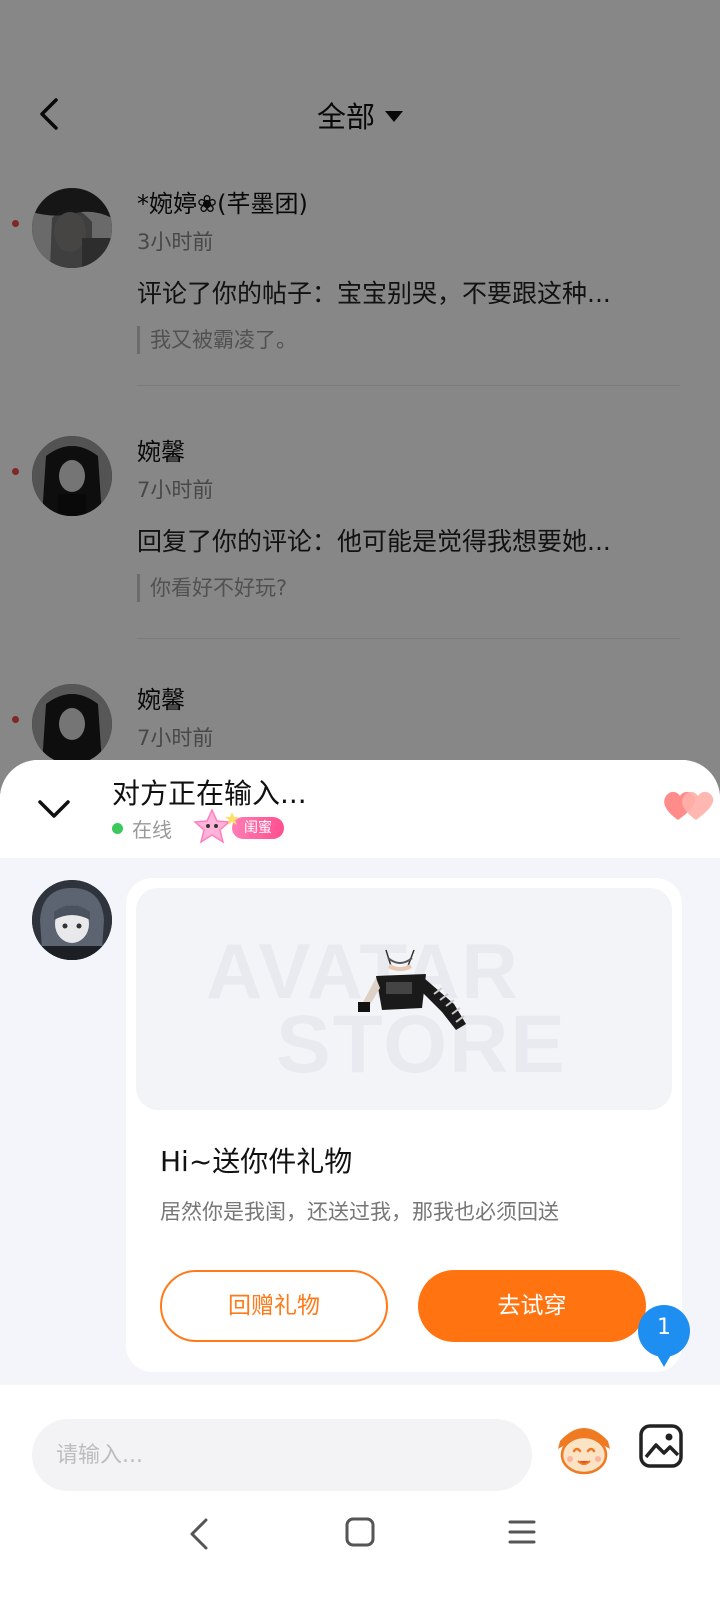  Describe the element at coordinates (360, 1532) in the screenshot. I see `nav-home-icon` at that location.